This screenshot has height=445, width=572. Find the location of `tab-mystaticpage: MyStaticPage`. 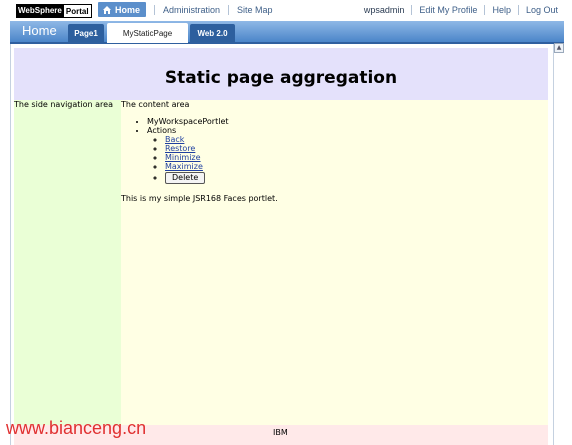

tab-mystaticpage: MyStaticPage is located at coordinates (147, 33).